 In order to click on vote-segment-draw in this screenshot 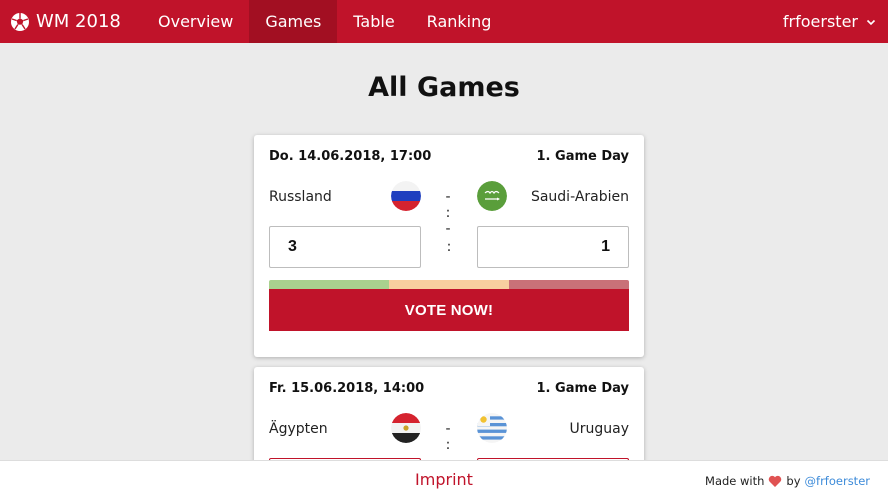, I will do `click(449, 284)`.